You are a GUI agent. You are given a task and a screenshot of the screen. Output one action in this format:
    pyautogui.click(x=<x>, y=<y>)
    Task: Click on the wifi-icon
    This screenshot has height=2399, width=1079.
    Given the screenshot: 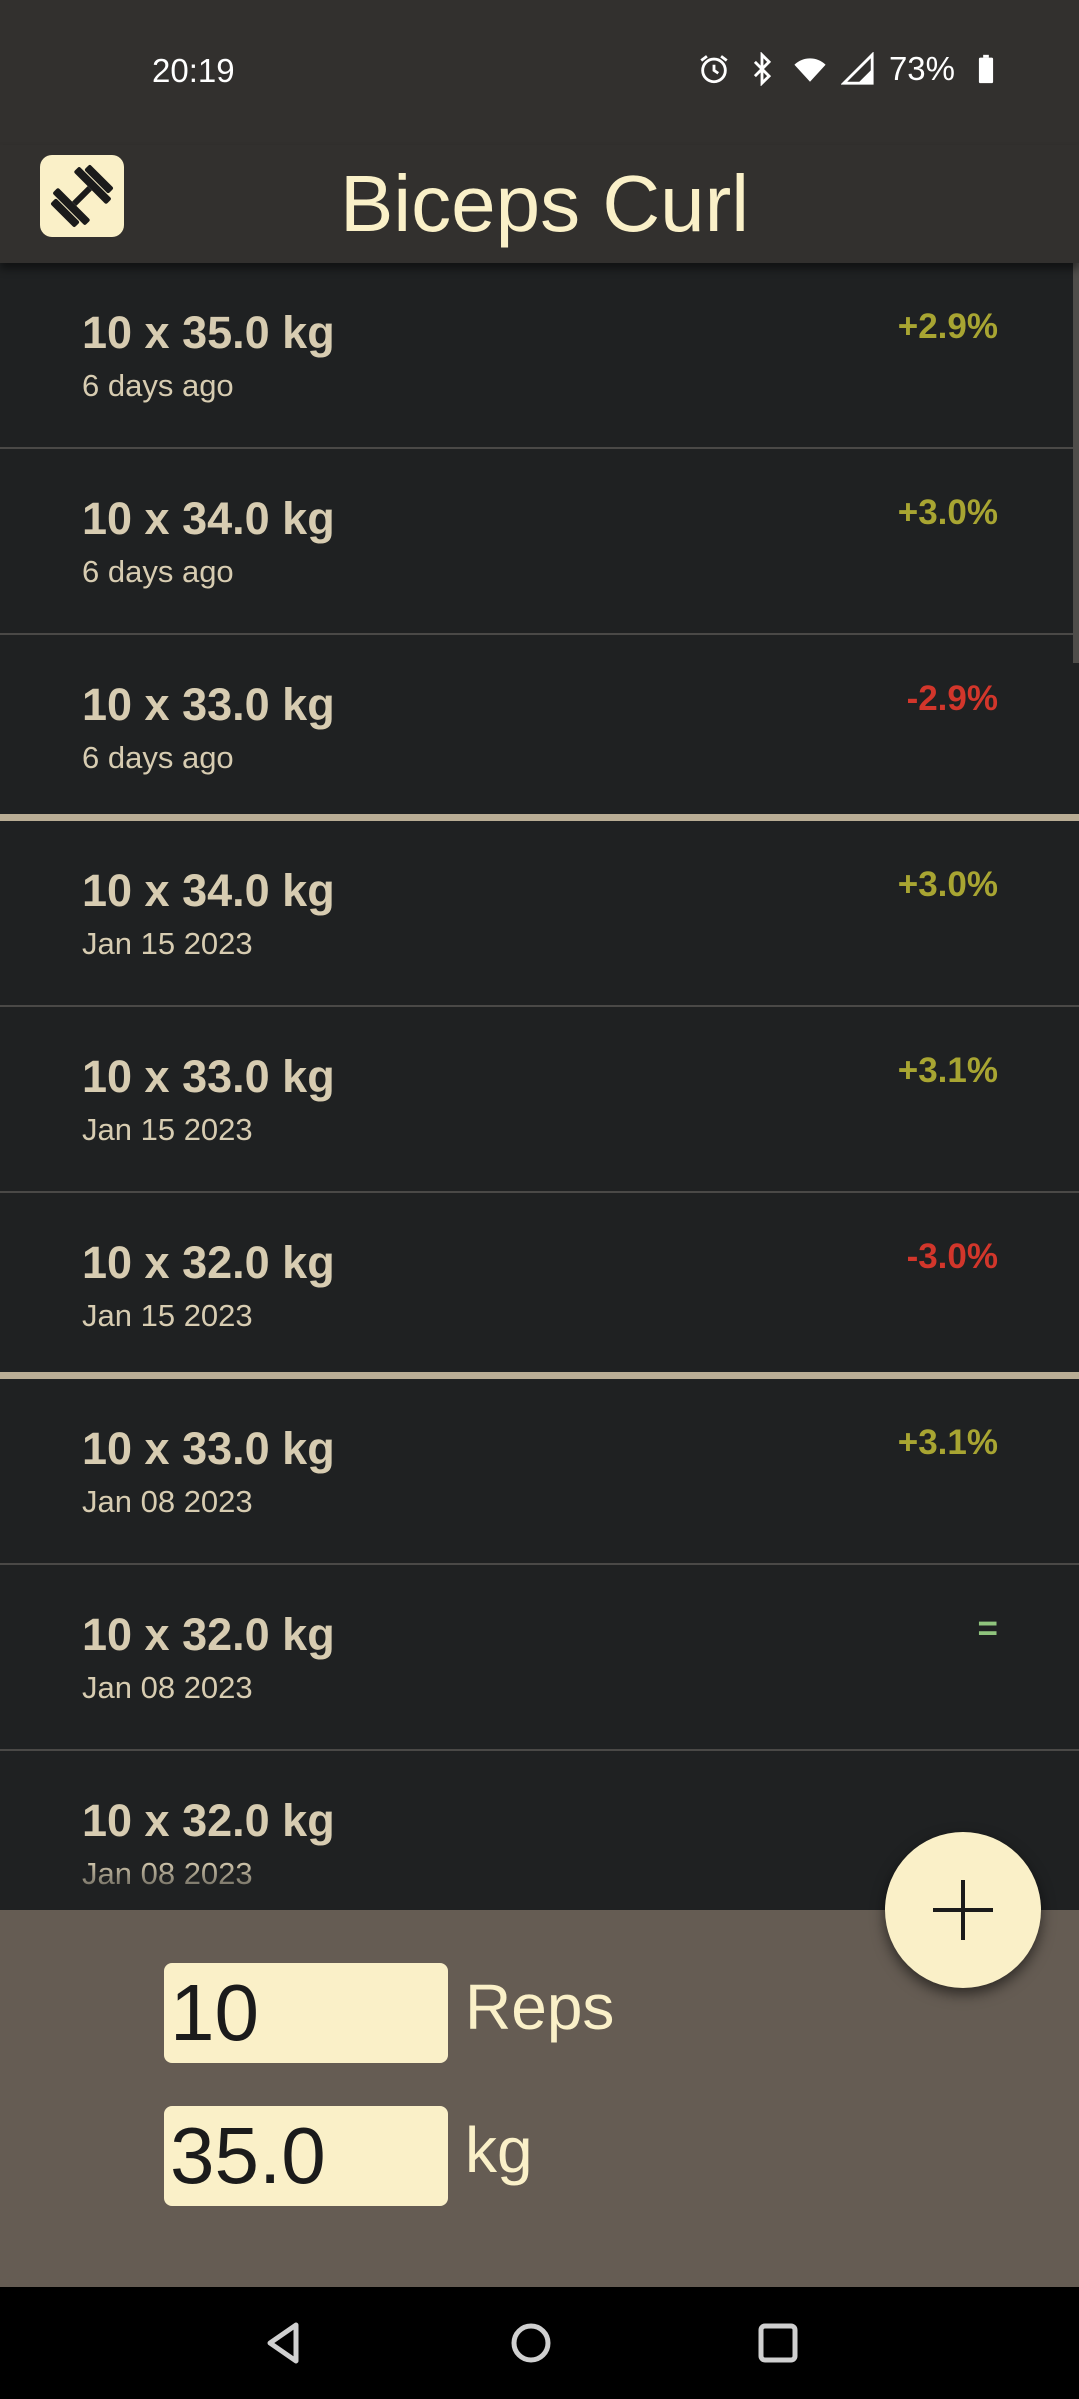 What is the action you would take?
    pyautogui.click(x=810, y=70)
    